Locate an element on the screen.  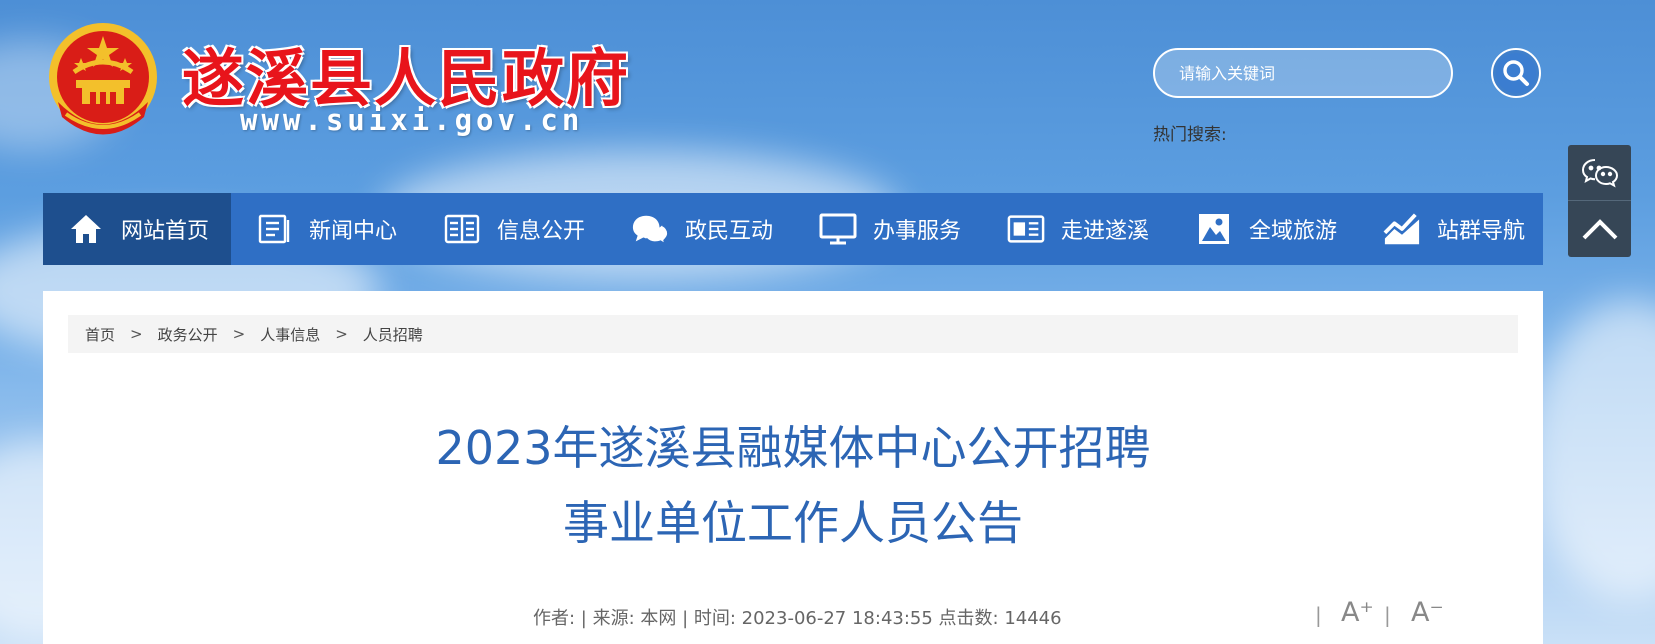
book-icon is located at coordinates (462, 229).